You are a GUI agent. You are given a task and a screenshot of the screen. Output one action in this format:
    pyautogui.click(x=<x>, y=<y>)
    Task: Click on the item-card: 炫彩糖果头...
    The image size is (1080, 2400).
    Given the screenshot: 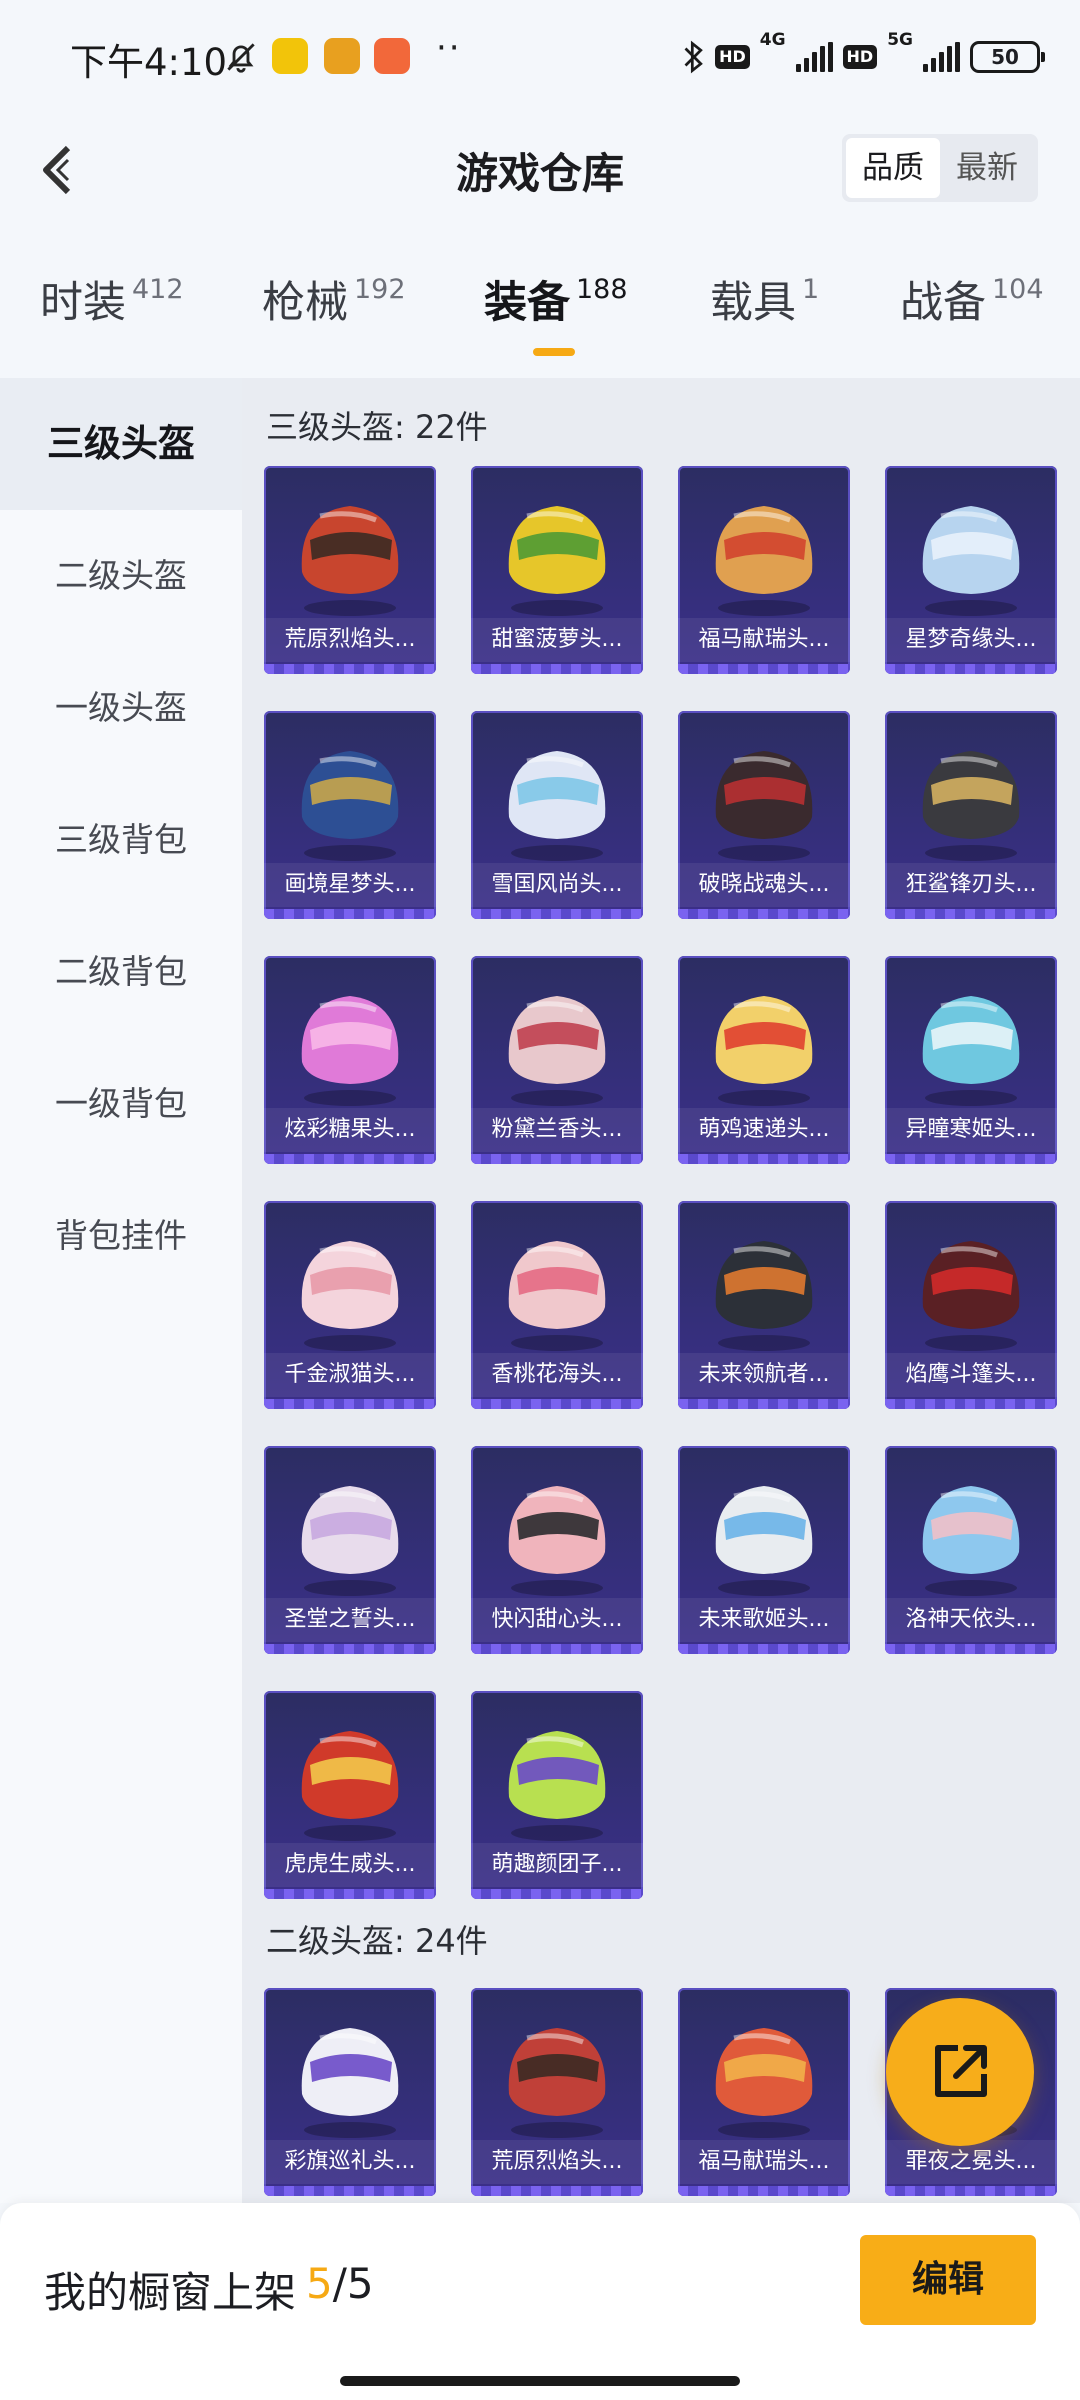 What is the action you would take?
    pyautogui.click(x=350, y=1060)
    